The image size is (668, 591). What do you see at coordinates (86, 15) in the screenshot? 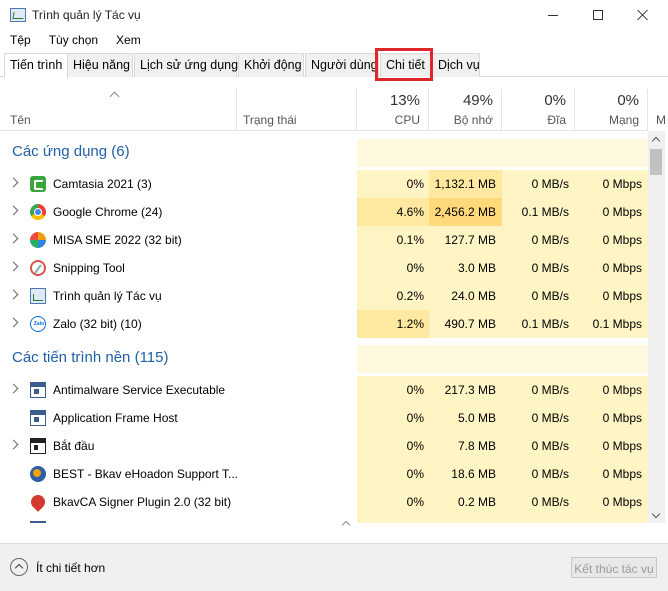
I see `window-title: Trình quản lý Tác vụ` at bounding box center [86, 15].